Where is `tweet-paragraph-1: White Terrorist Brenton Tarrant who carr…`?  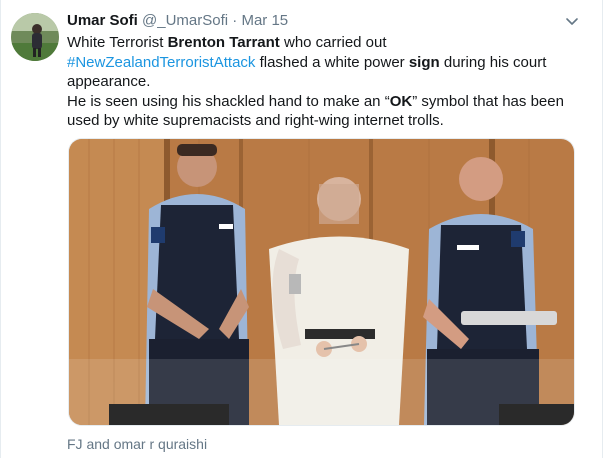 tweet-paragraph-1: White Terrorist Brenton Tarrant who carr… is located at coordinates (327, 62).